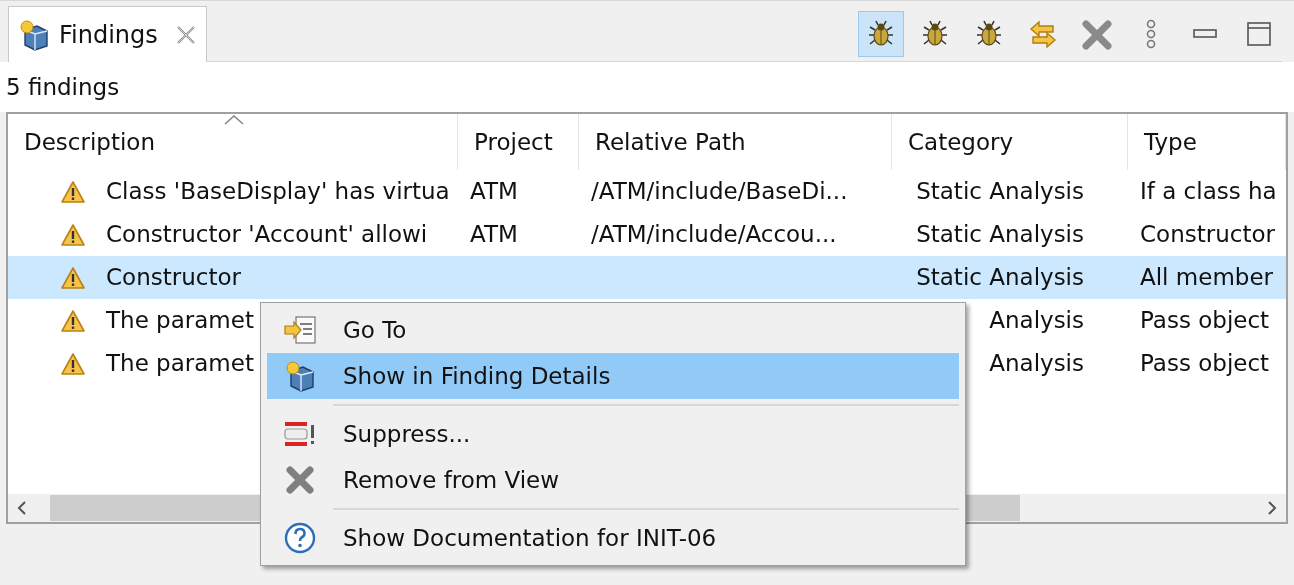 The width and height of the screenshot is (1294, 585). Describe the element at coordinates (1208, 192) in the screenshot. I see `table-cell-text: If a class ha` at that location.